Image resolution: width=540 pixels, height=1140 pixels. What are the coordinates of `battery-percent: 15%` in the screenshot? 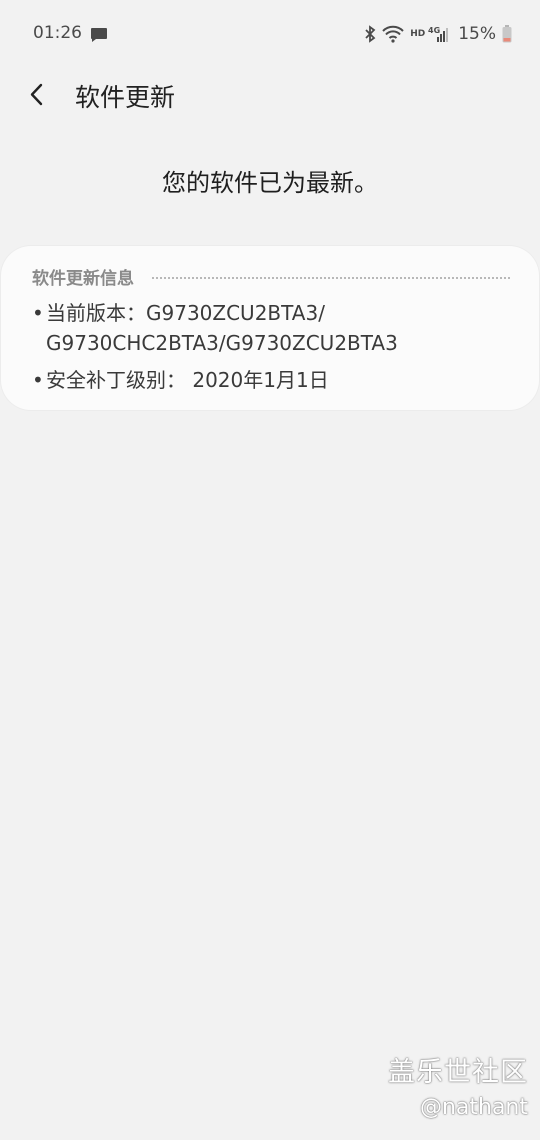 It's located at (477, 34).